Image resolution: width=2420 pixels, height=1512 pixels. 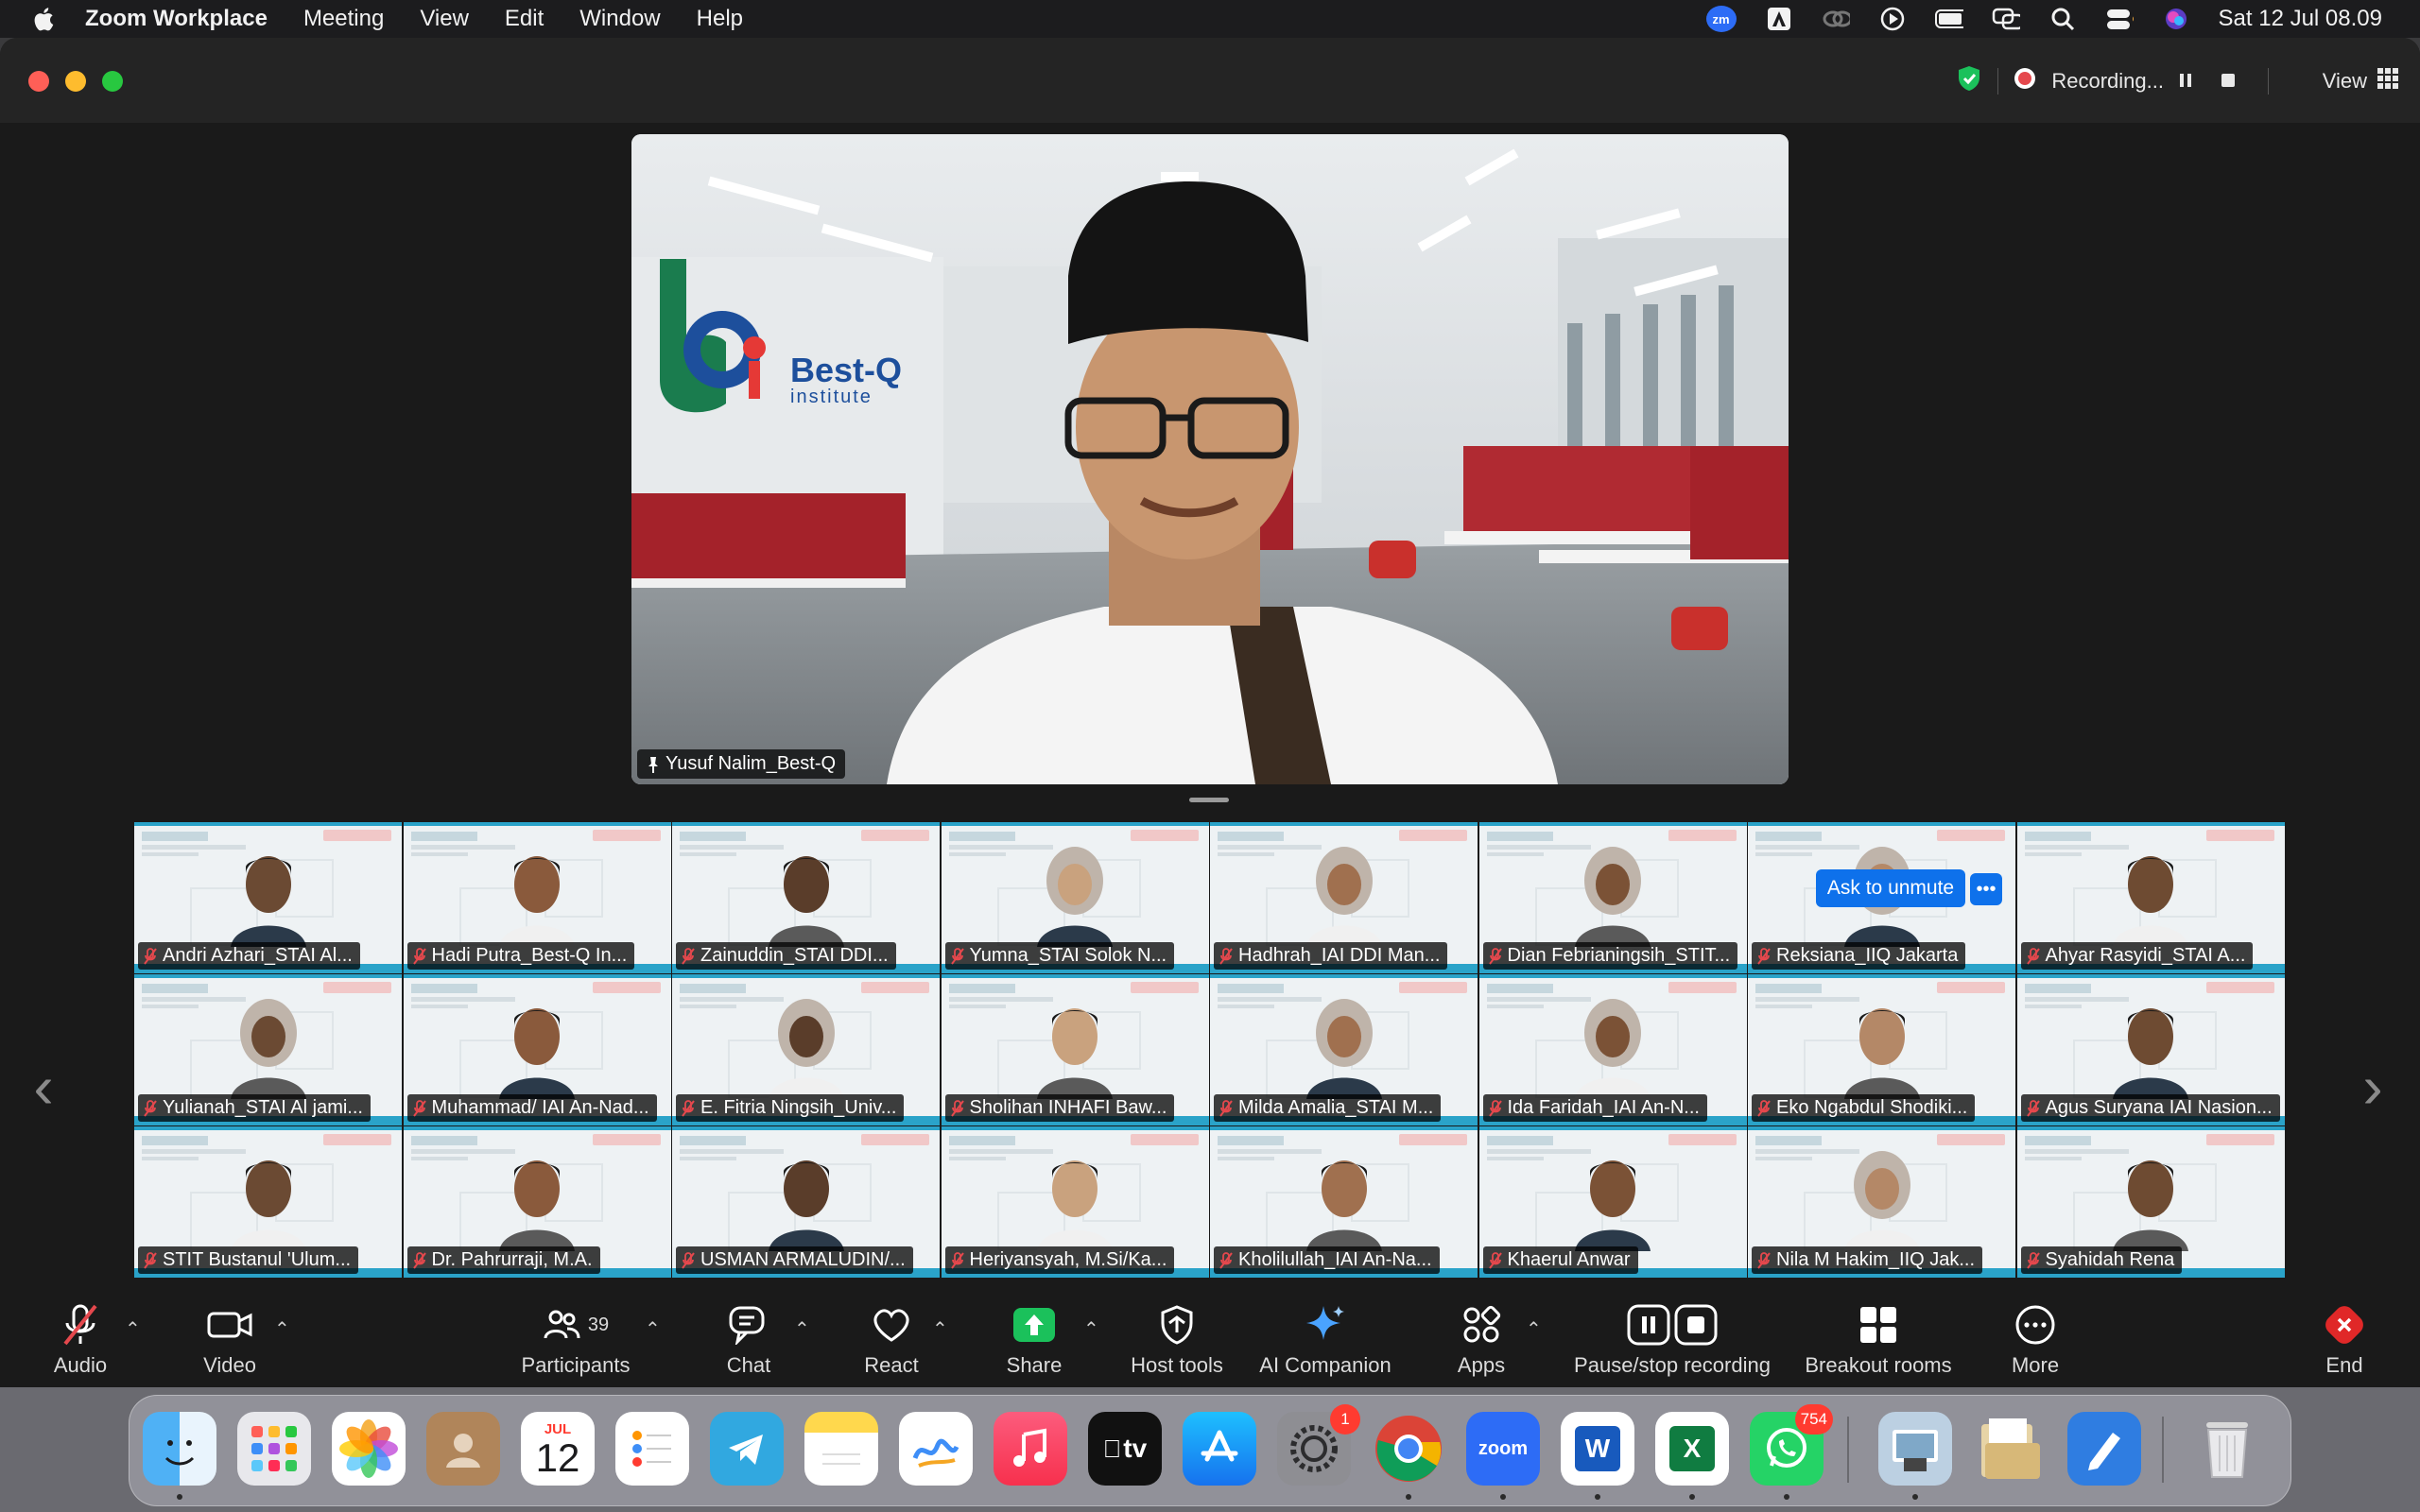 I want to click on ai-companion-label: AI Companion, so click(x=1325, y=1365).